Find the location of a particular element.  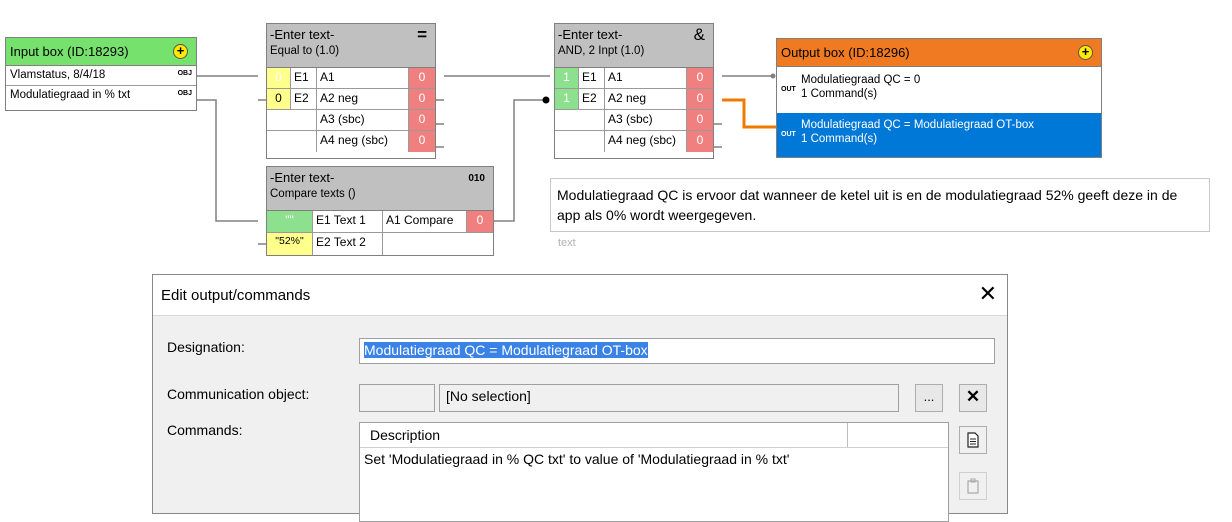

comm-object-field: [No selection] is located at coordinates (669, 398).